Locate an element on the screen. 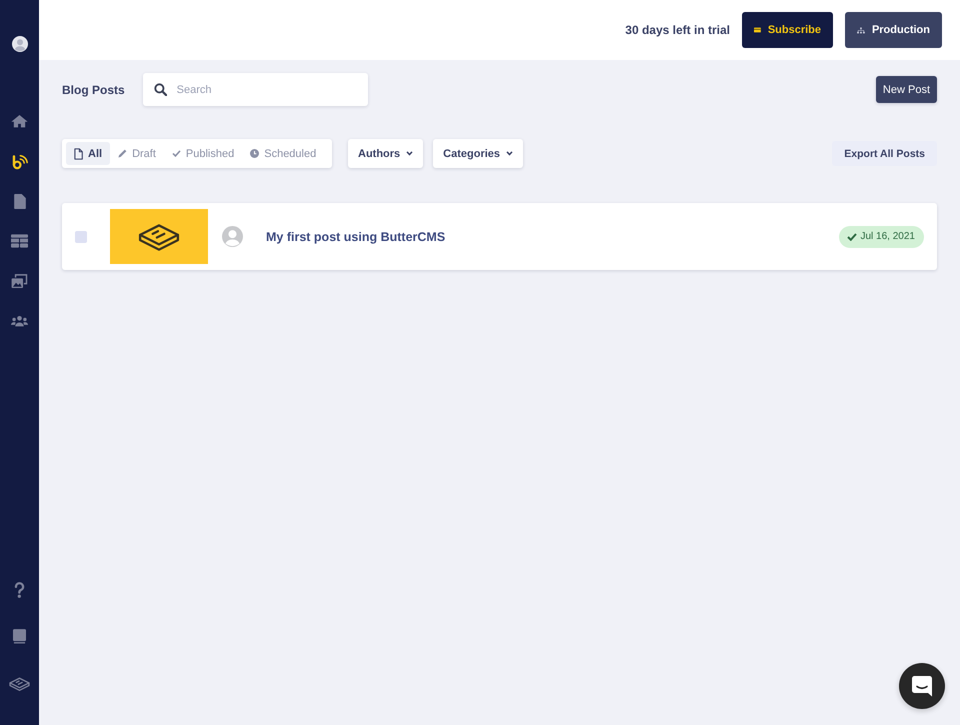 This screenshot has width=960, height=725. account-avatar-icon is located at coordinates (20, 44).